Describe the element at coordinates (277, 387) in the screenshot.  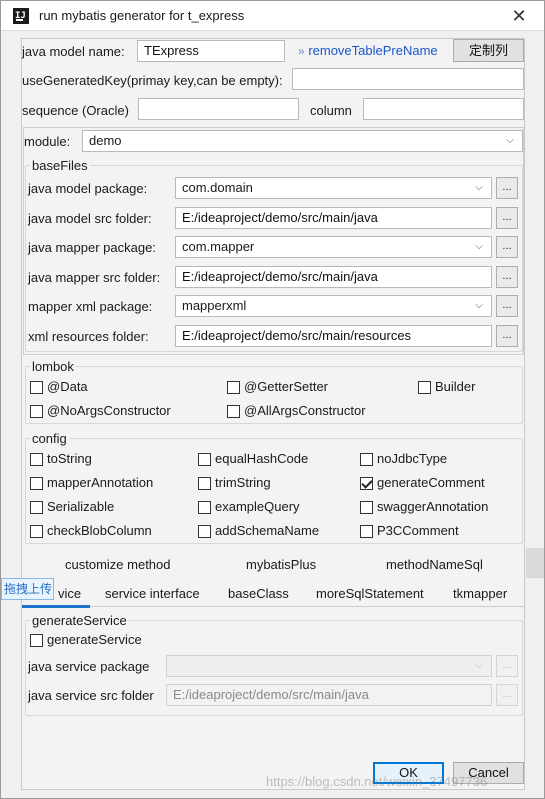
I see `lombok-getter-setter-checkbox: @GetterSetter` at that location.